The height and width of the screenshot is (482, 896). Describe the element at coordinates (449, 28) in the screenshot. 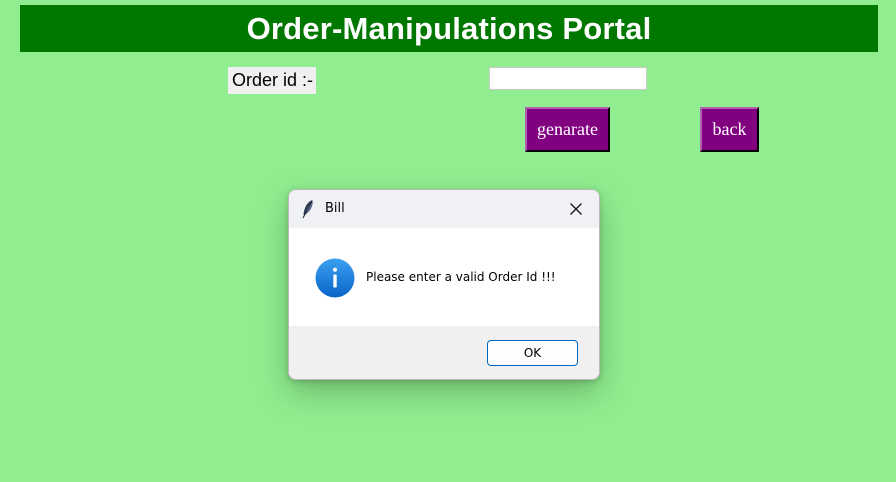

I see `portal-title: Order-Manipulations Portal` at that location.